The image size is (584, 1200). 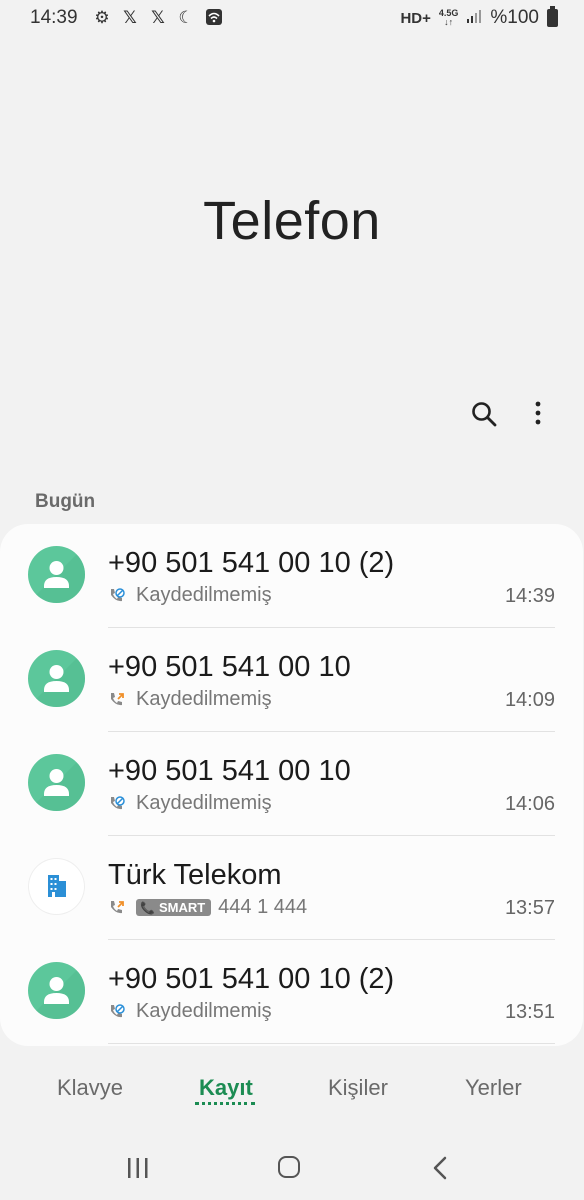 What do you see at coordinates (263, 907) in the screenshot?
I see `call-subtitle: 444 1 444` at bounding box center [263, 907].